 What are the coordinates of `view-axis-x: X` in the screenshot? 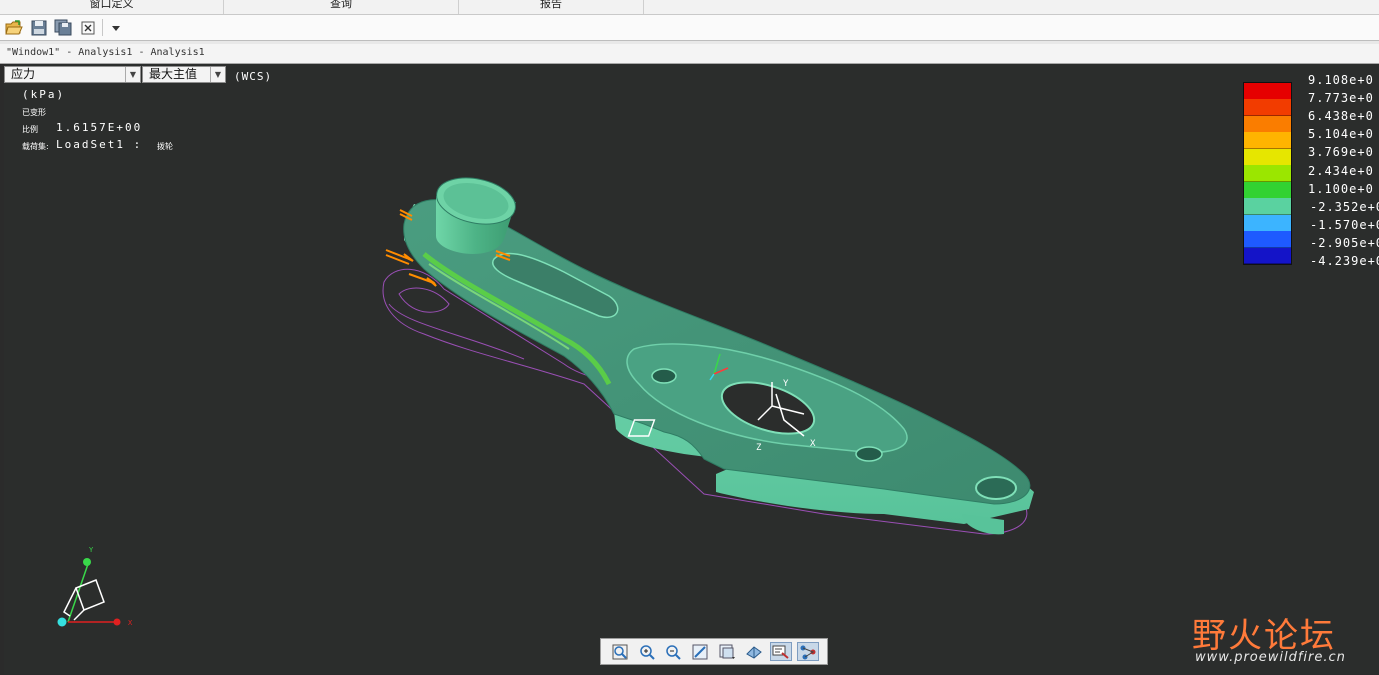 It's located at (130, 623).